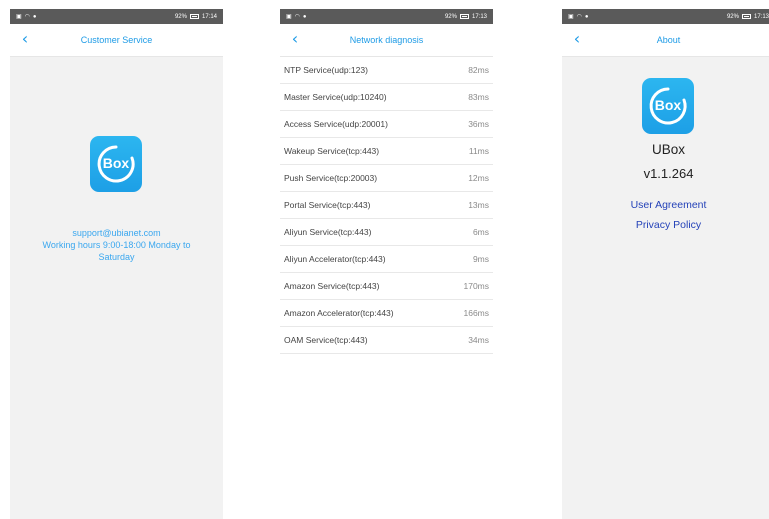 This screenshot has width=769, height=519. I want to click on page-title: Customer Service, so click(116, 40).